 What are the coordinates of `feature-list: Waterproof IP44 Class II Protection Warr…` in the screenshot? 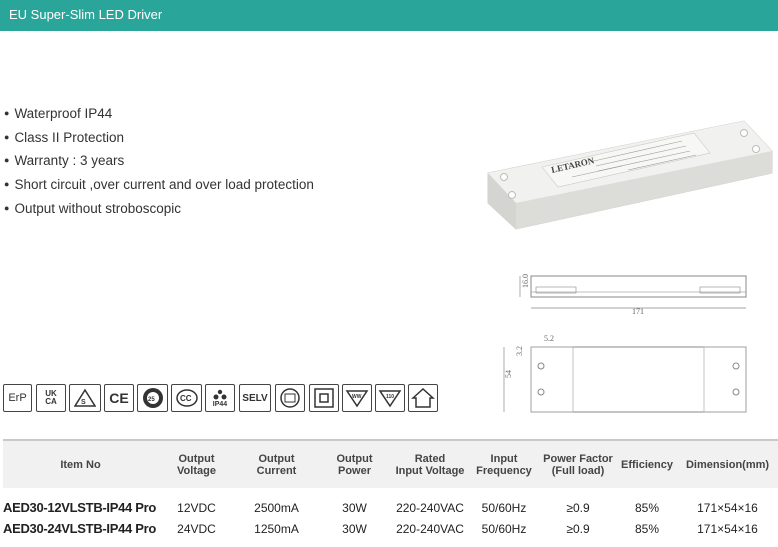 It's located at (159, 164).